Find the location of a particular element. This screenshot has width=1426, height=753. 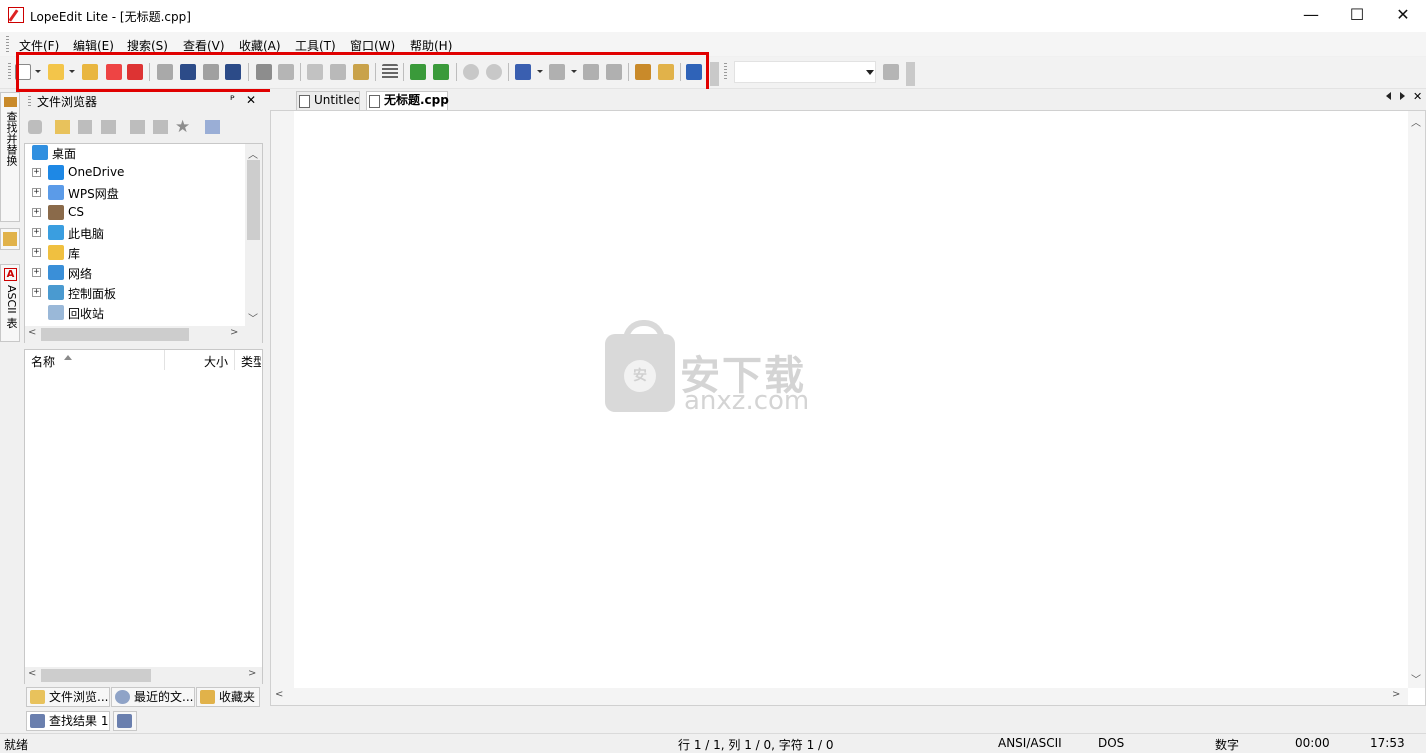

filter-icon is located at coordinates (85, 127).